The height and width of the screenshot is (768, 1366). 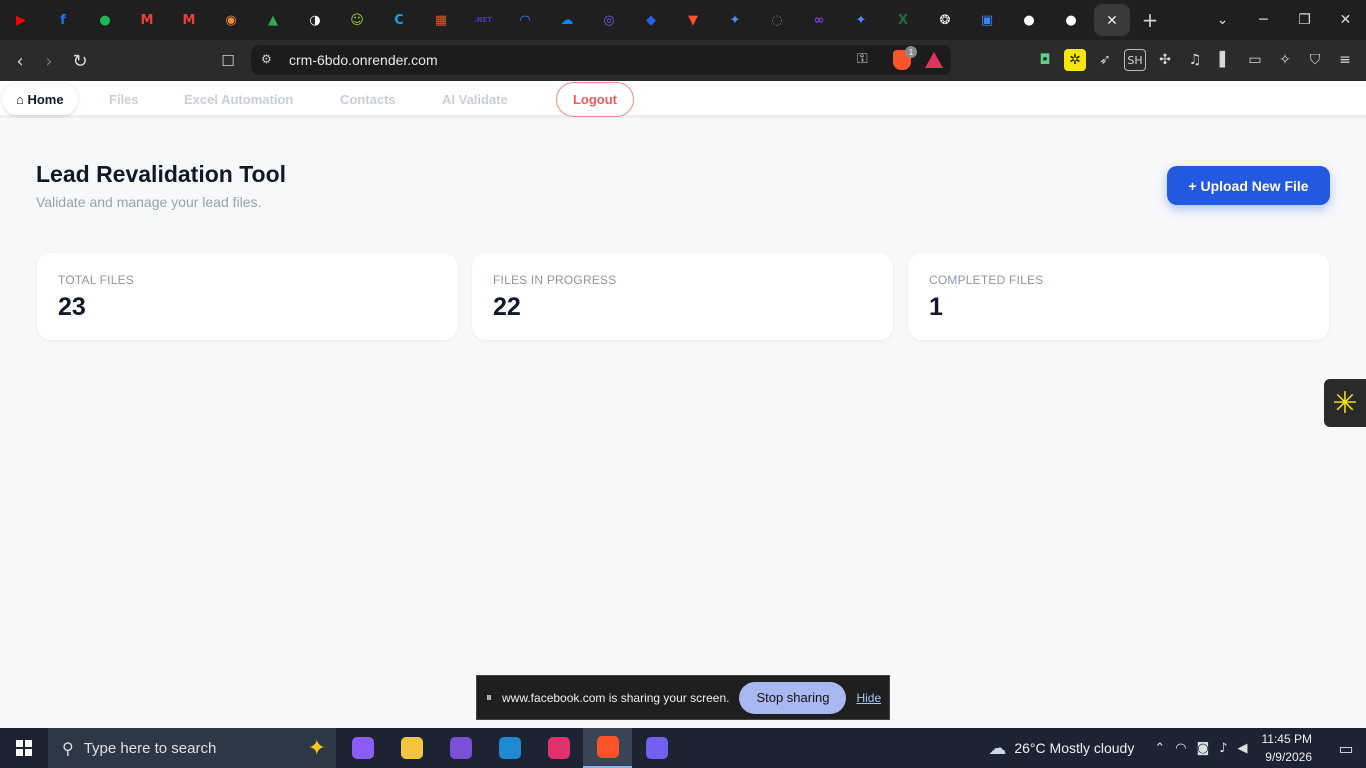 What do you see at coordinates (399, 20) in the screenshot?
I see `browser-tab: C` at bounding box center [399, 20].